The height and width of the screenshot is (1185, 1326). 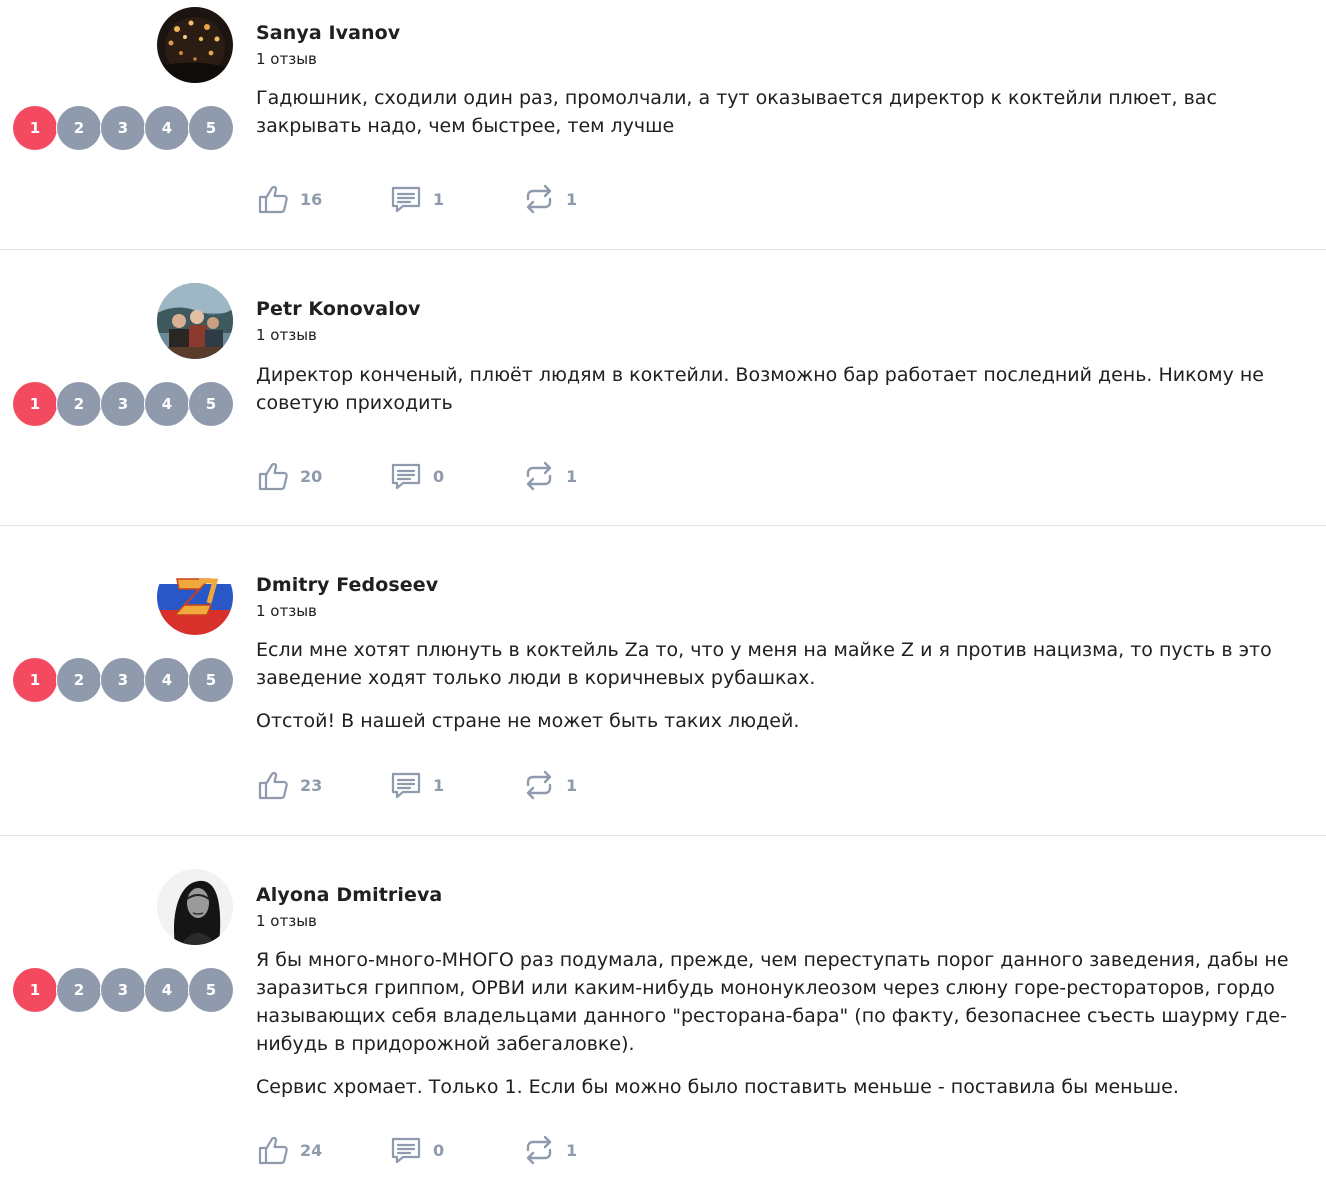 I want to click on like-button: 20, so click(x=289, y=476).